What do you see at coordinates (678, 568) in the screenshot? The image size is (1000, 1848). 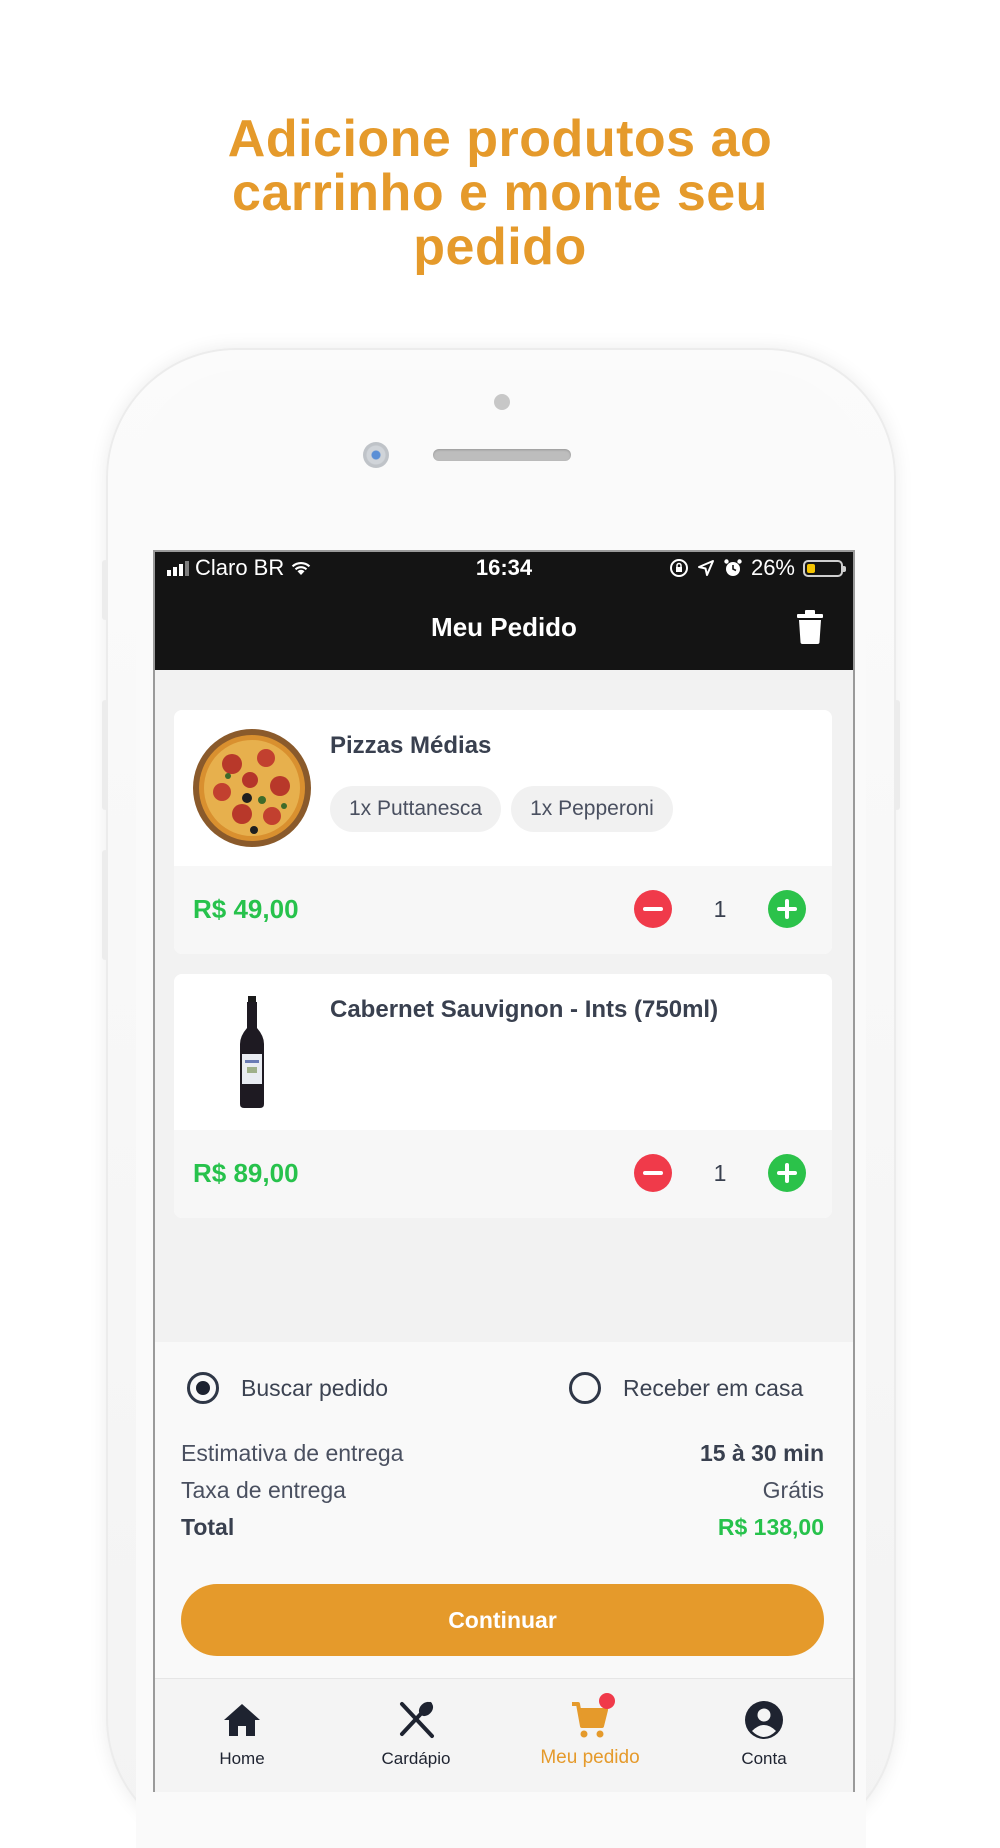 I see `orientation-lock-icon` at bounding box center [678, 568].